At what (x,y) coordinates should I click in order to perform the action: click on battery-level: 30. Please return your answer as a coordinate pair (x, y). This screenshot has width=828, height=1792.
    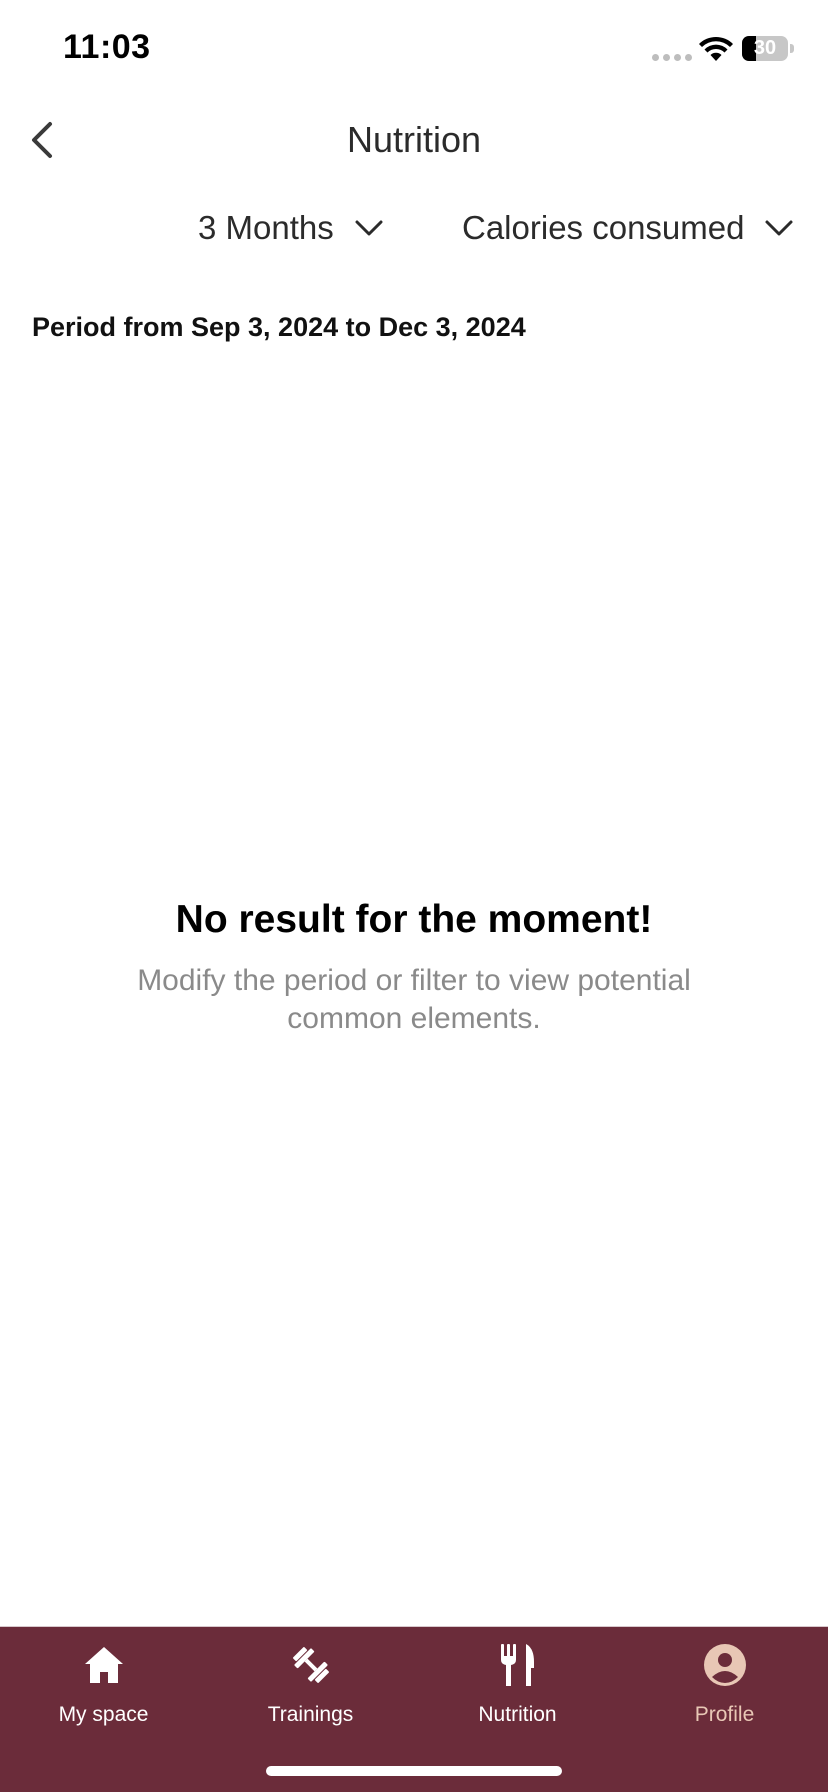
    Looking at the image, I should click on (765, 48).